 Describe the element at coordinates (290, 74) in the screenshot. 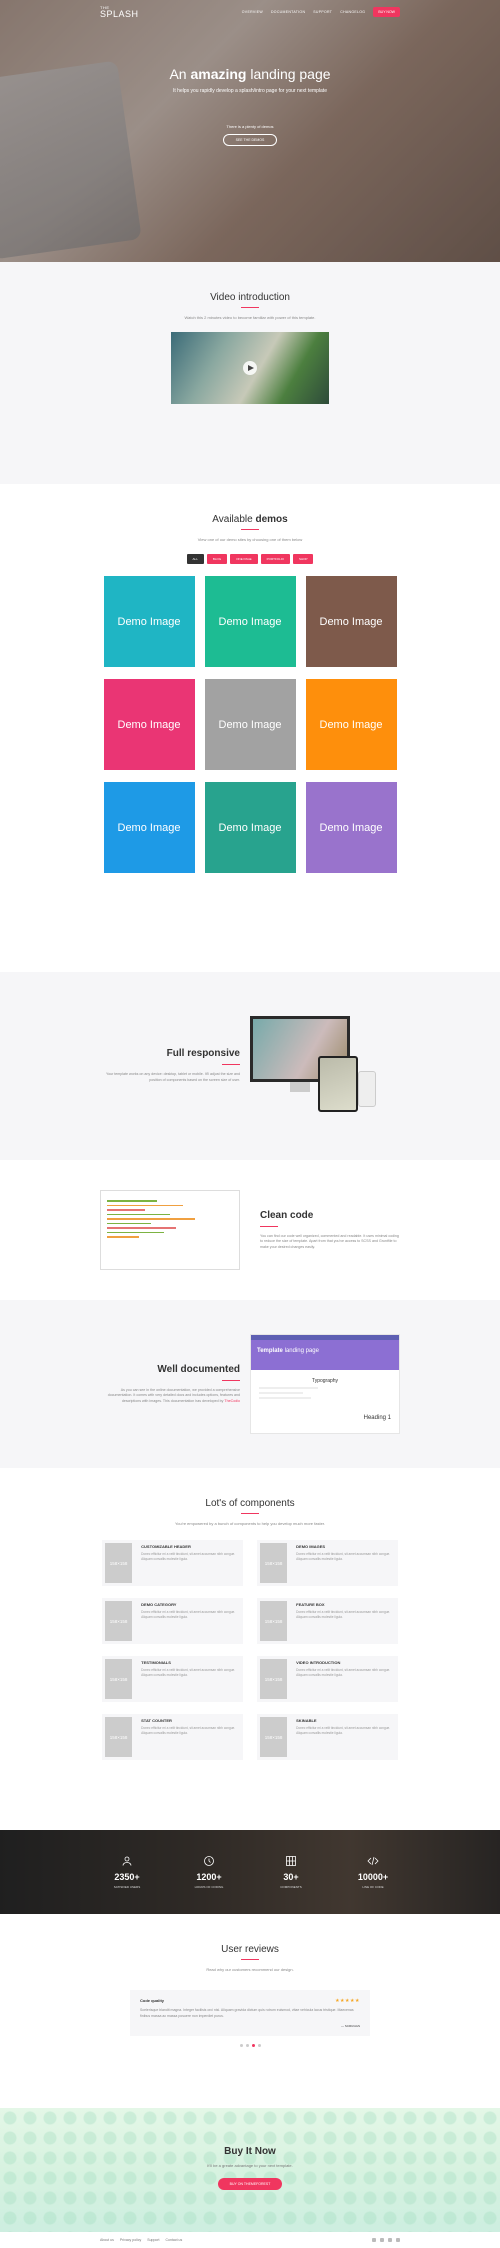

I see `hero-title-post: landing page` at that location.